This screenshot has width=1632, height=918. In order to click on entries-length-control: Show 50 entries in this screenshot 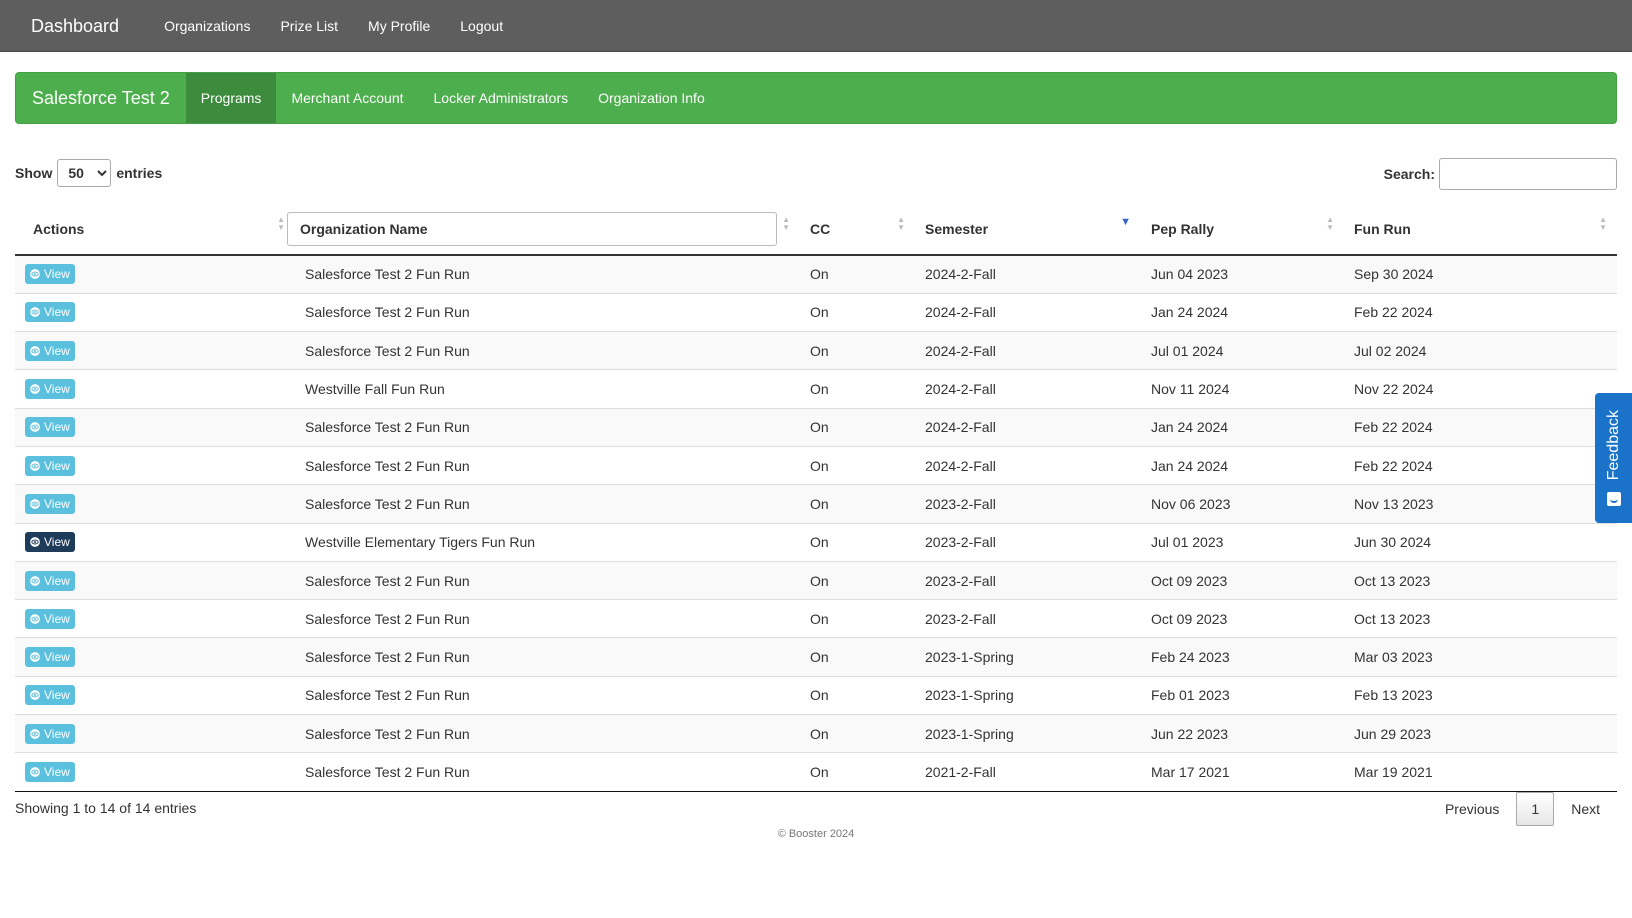, I will do `click(88, 173)`.